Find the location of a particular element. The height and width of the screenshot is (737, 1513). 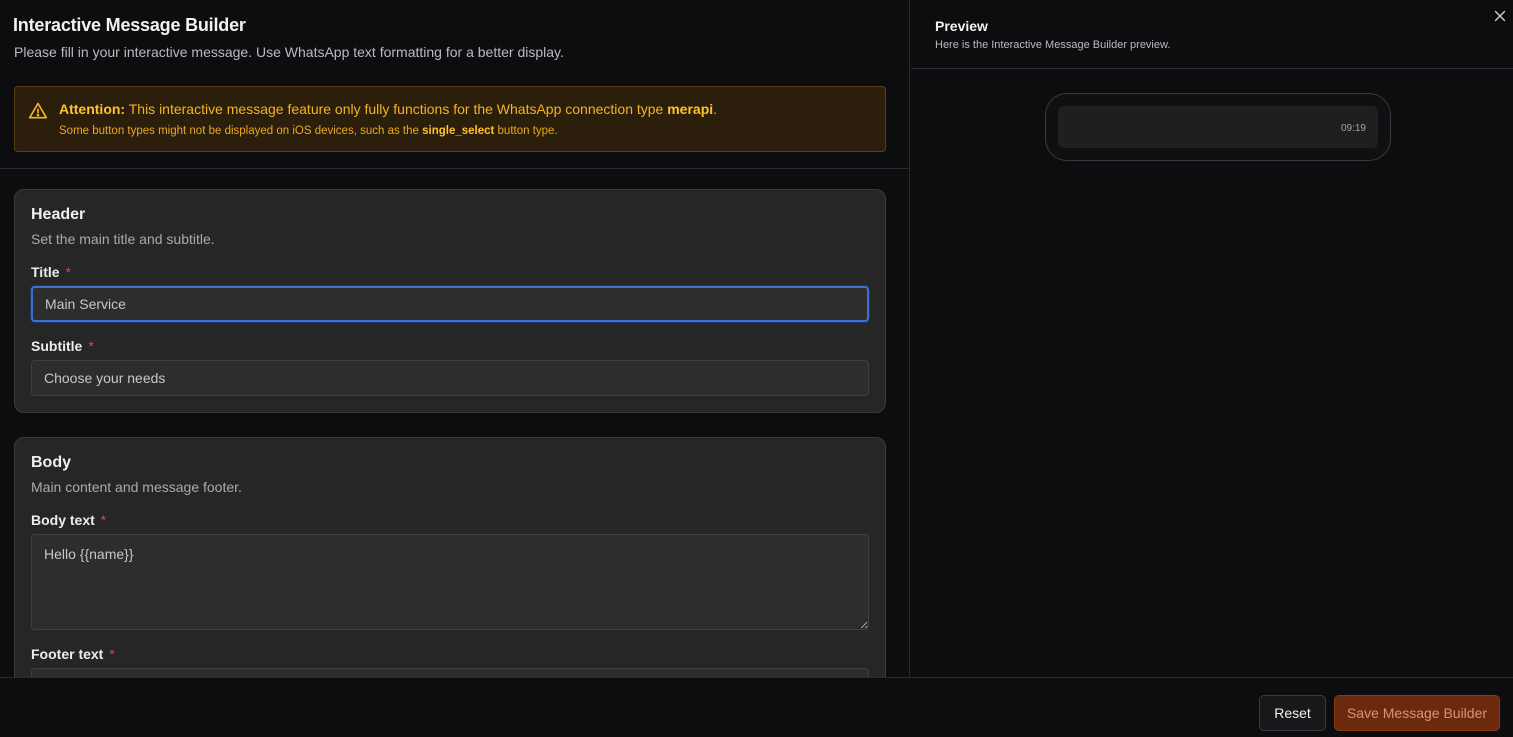

body-section-subtitle: Main content and message footer. is located at coordinates (136, 487).